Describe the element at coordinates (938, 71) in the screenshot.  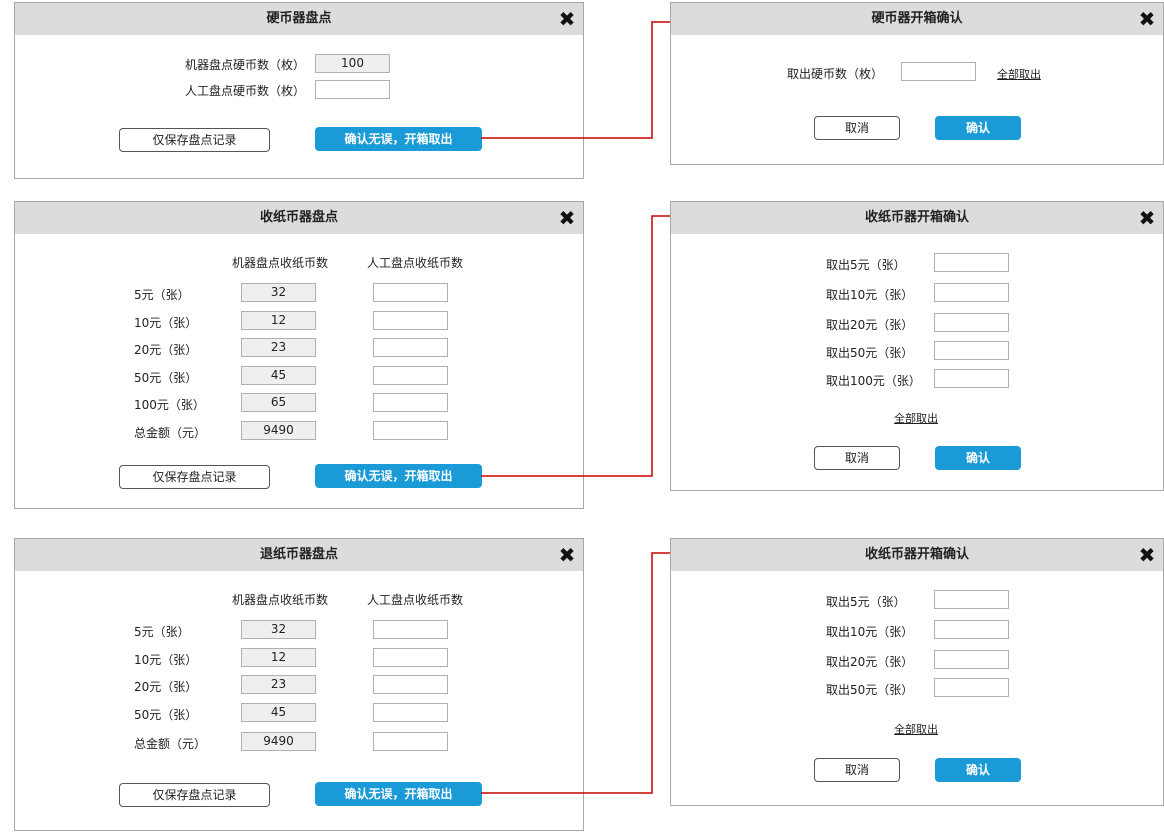
I see `take-coin-input` at that location.